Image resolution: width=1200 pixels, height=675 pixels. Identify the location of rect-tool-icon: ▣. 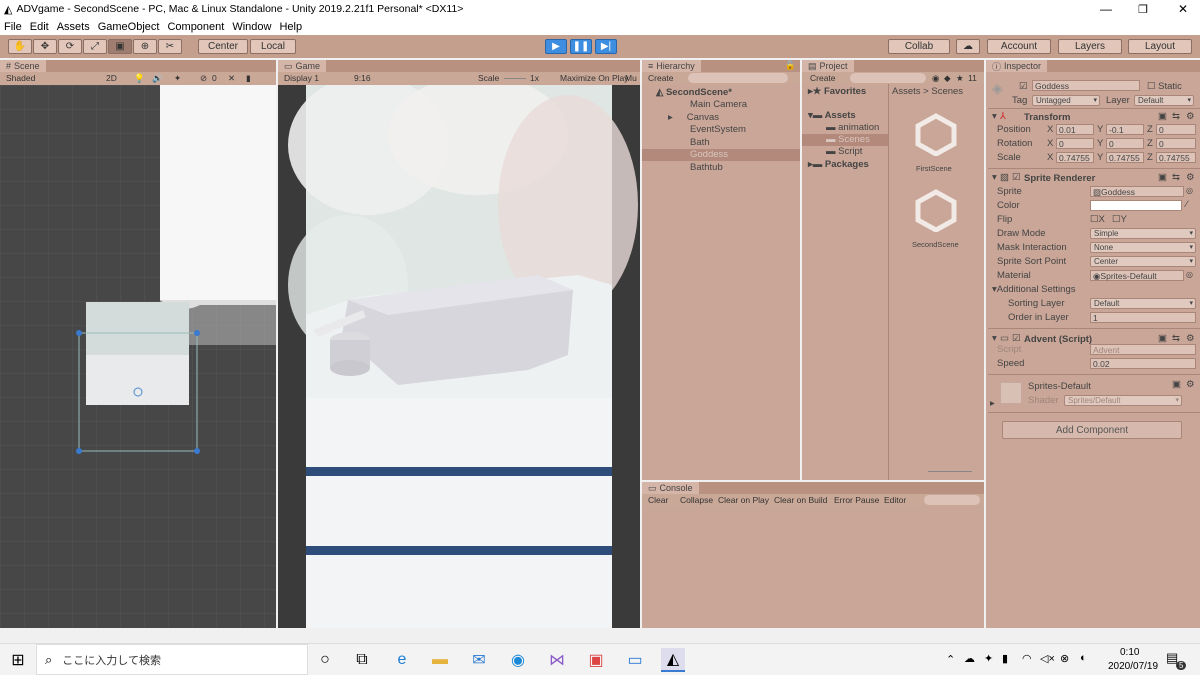
(120, 46).